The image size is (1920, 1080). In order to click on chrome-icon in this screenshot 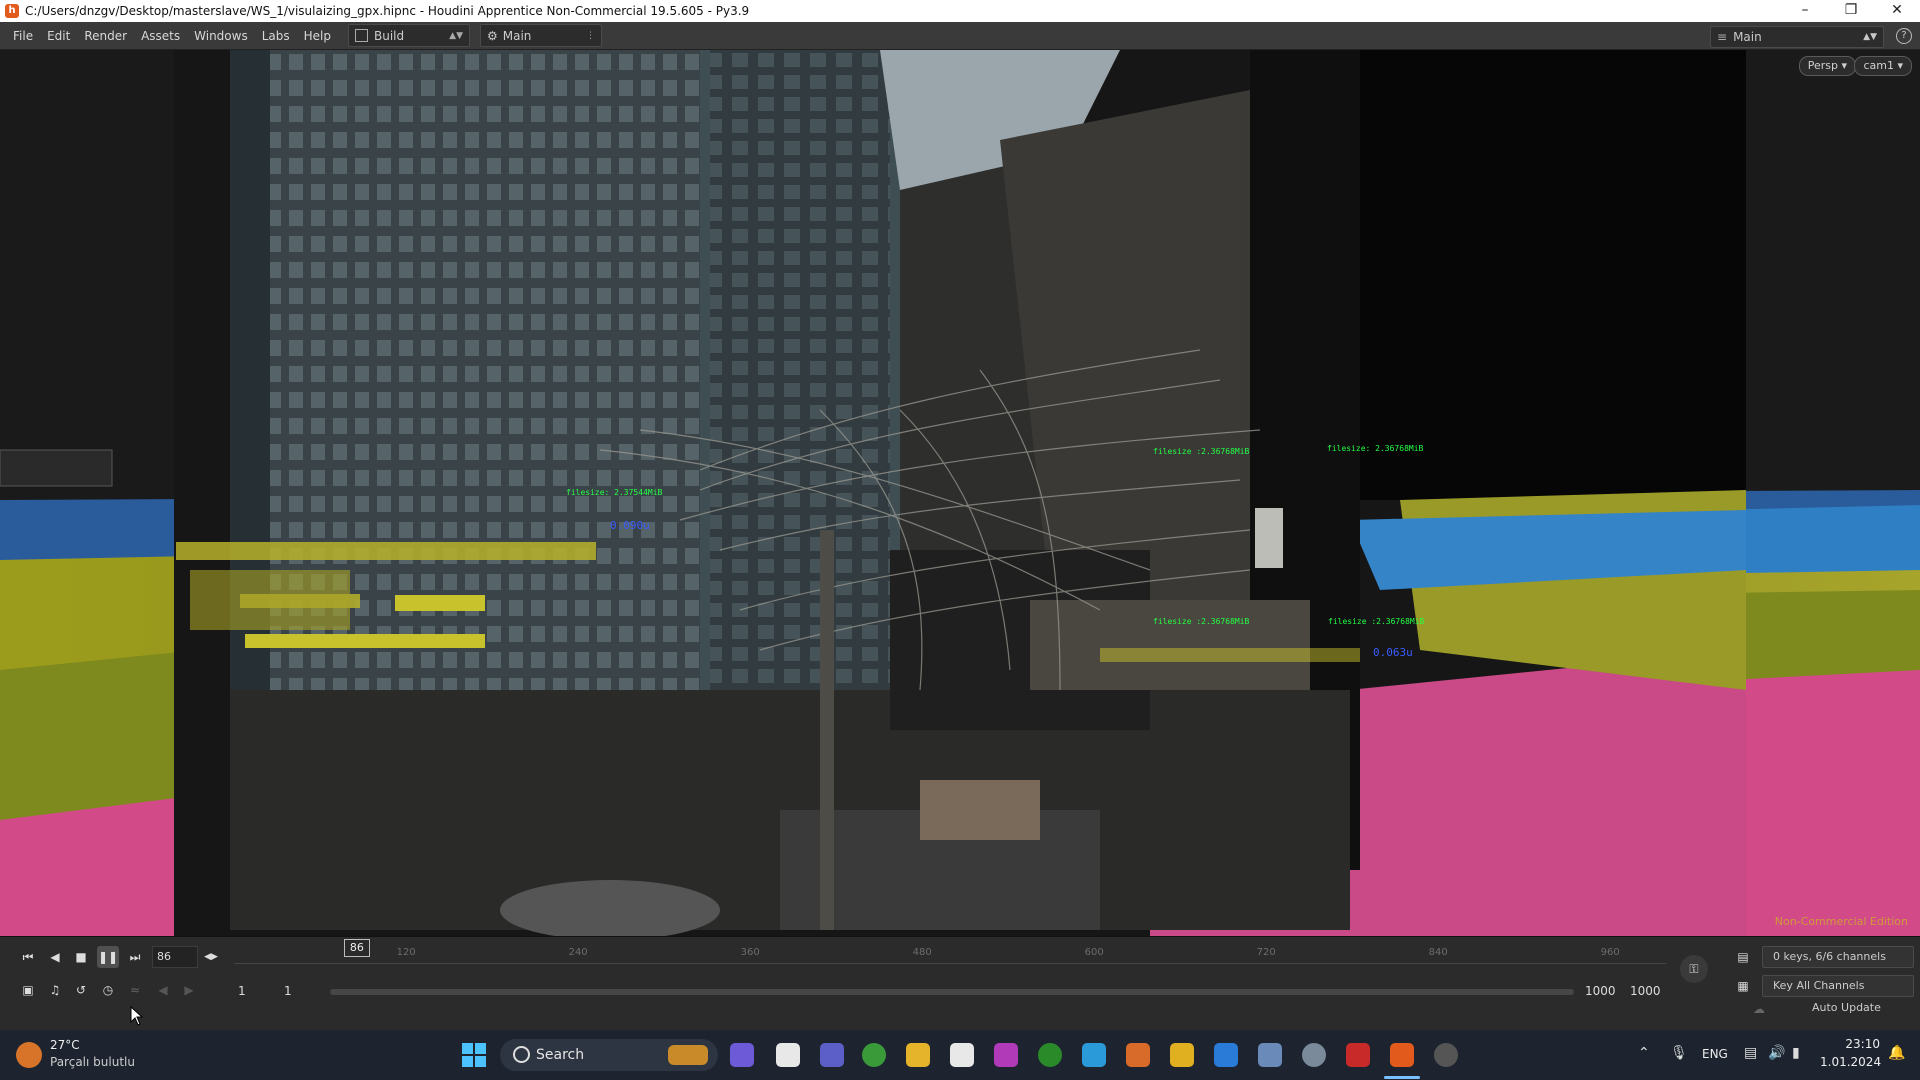, I will do `click(874, 1055)`.